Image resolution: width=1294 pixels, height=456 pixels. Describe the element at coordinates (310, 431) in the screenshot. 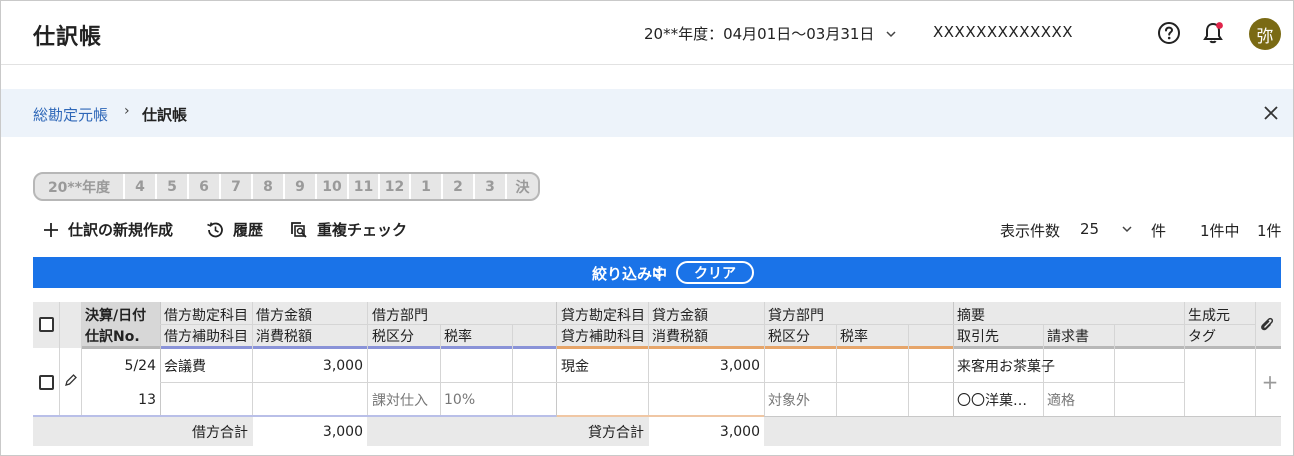

I see `debit-total-value: 3,000` at that location.